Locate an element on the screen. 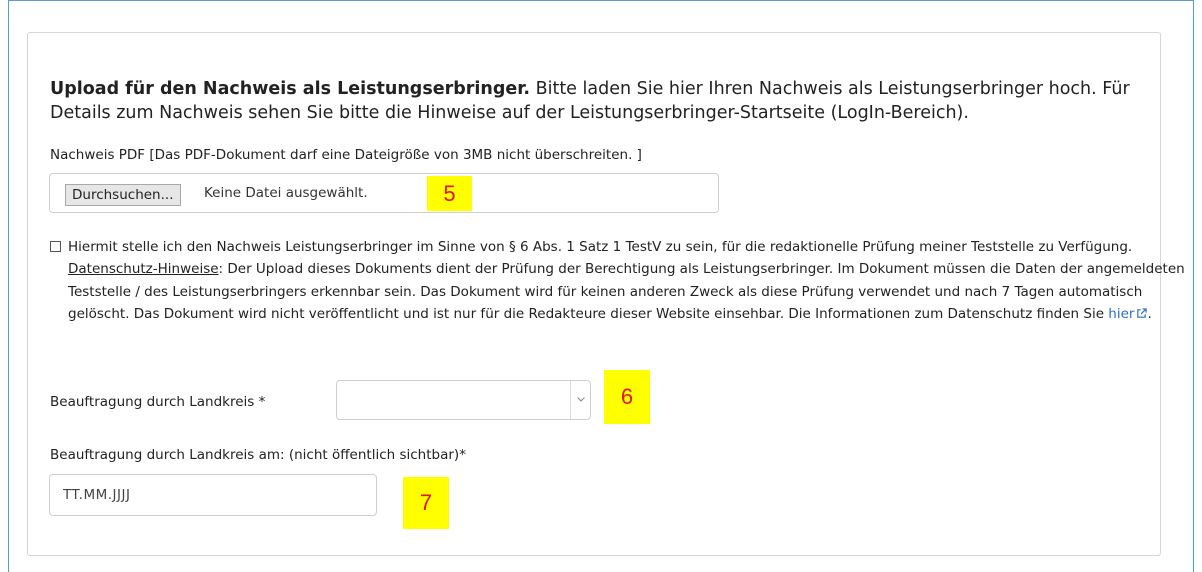 The height and width of the screenshot is (572, 1202). district-label: Beauftragung durch Landkreis * is located at coordinates (158, 402).